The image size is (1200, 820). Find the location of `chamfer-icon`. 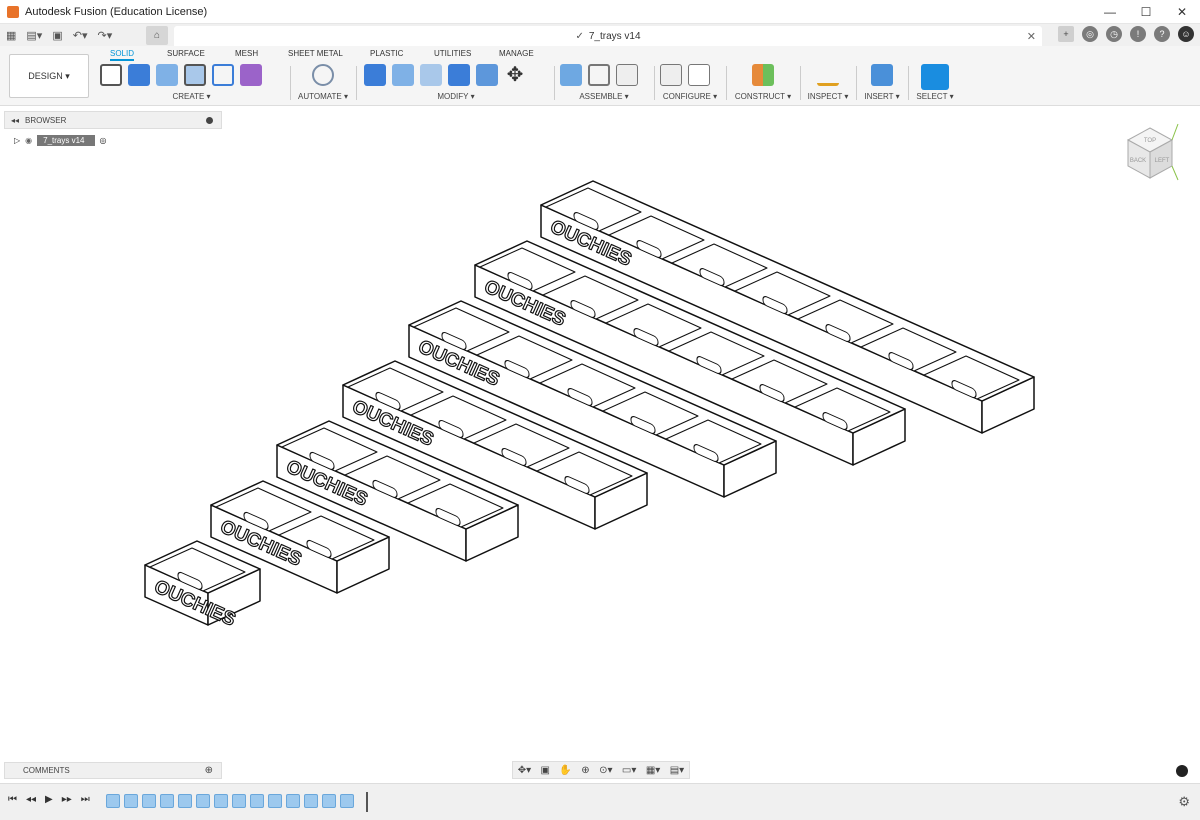

chamfer-icon is located at coordinates (431, 75).